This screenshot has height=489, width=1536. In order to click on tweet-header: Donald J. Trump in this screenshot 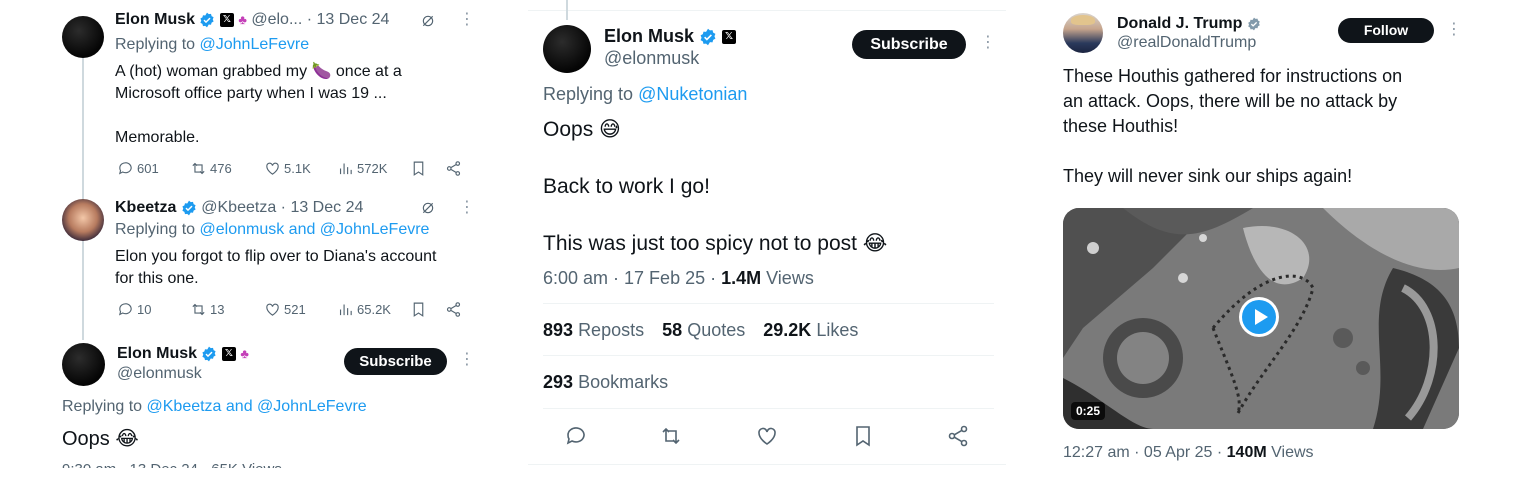, I will do `click(1189, 24)`.